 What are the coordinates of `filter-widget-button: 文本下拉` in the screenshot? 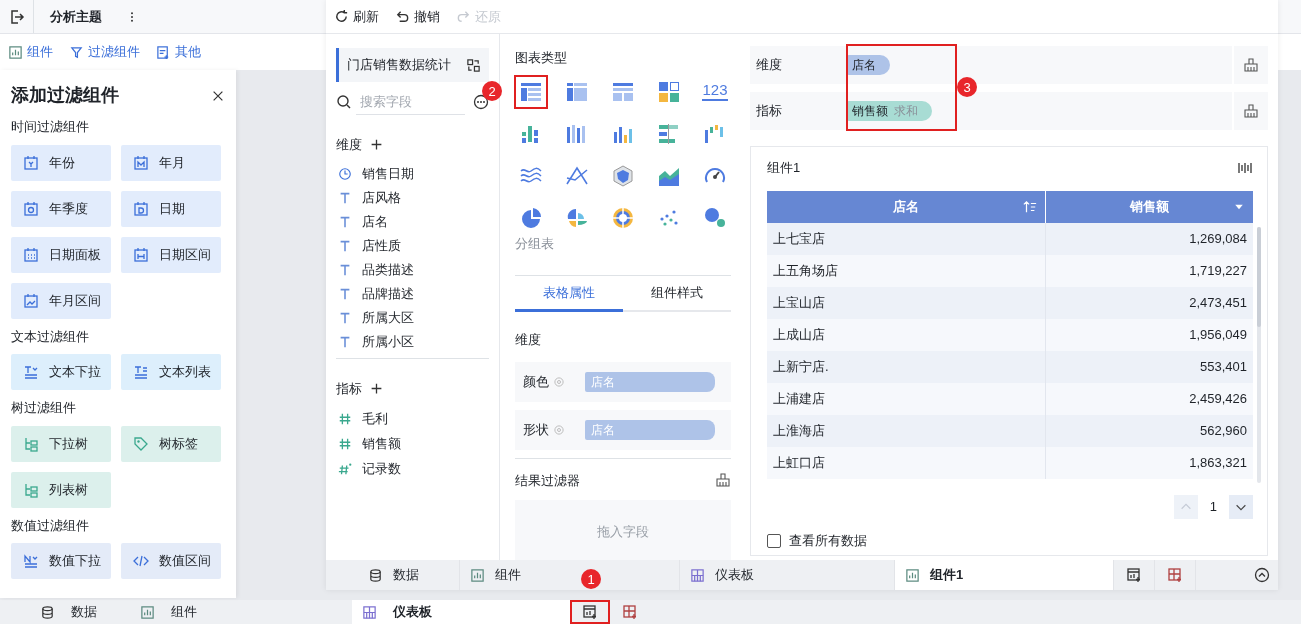 It's located at (61, 372).